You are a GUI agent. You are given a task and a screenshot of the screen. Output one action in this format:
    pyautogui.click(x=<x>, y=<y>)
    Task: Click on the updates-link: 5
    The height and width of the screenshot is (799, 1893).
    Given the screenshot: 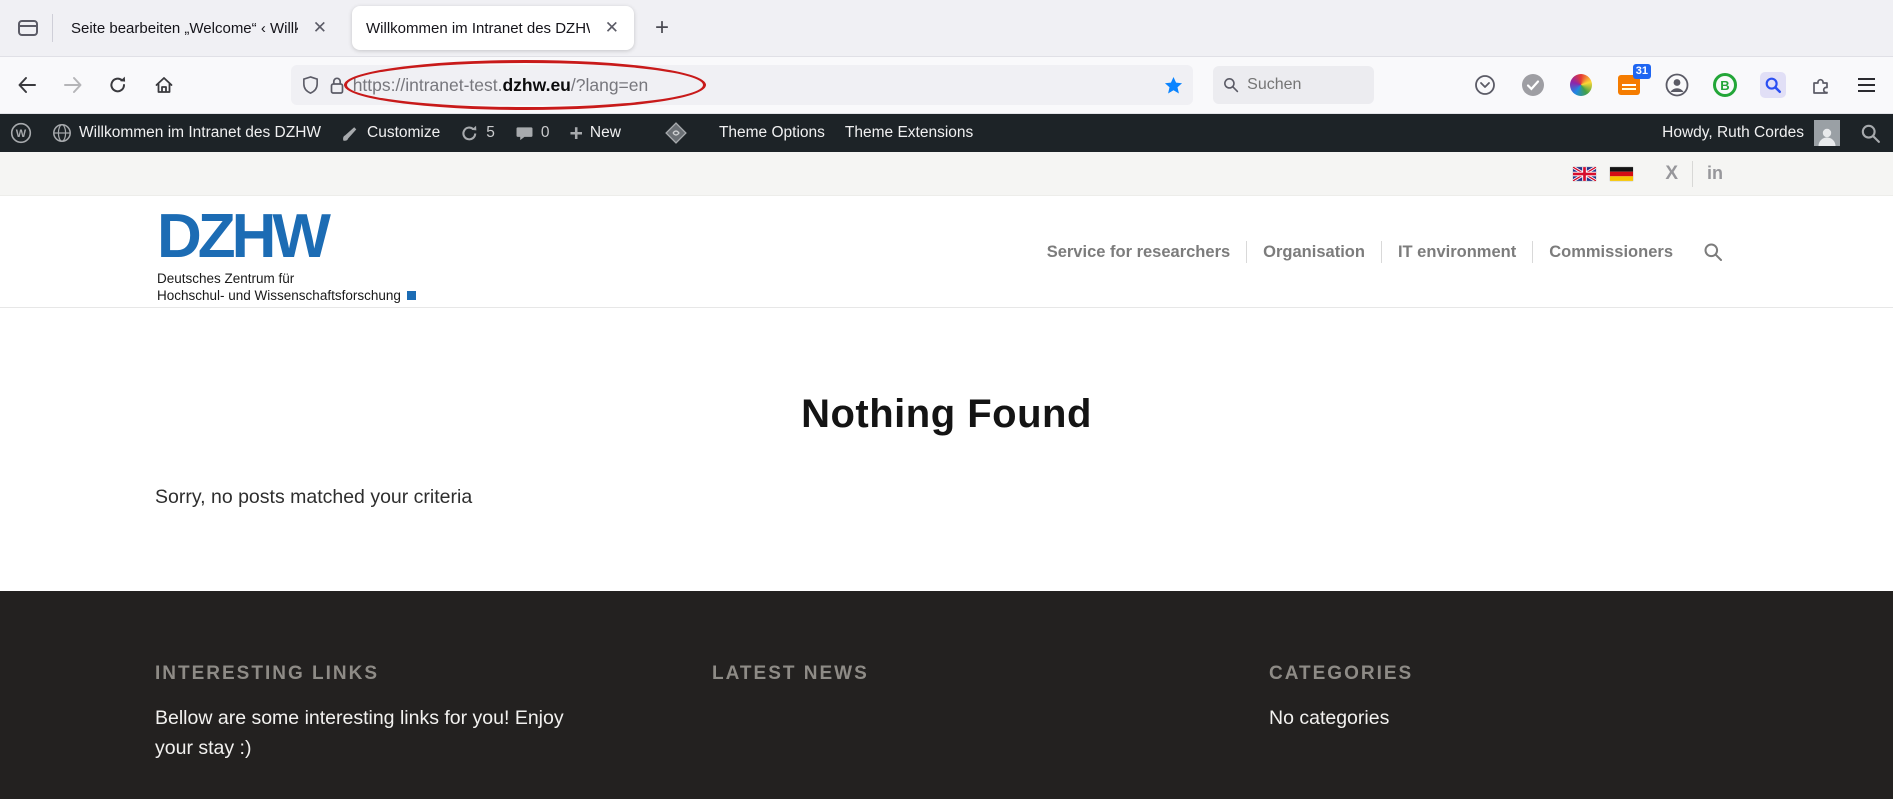 What is the action you would take?
    pyautogui.click(x=477, y=133)
    